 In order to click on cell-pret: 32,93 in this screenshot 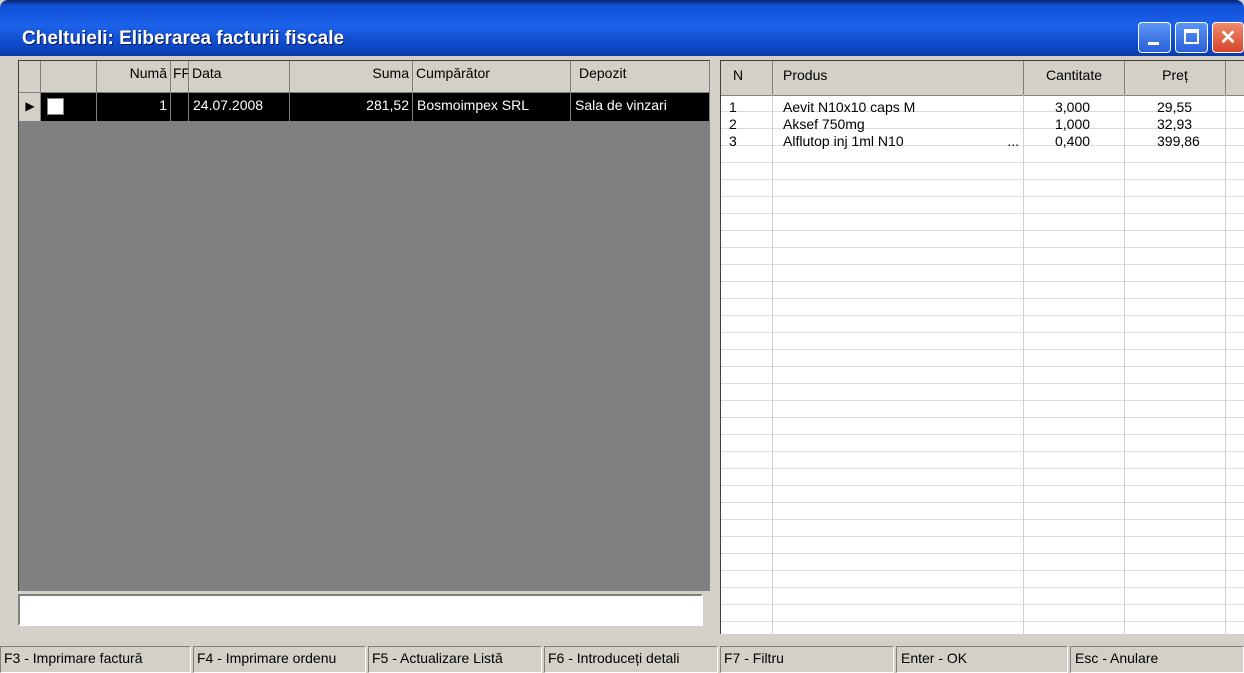, I will do `click(1187, 124)`.